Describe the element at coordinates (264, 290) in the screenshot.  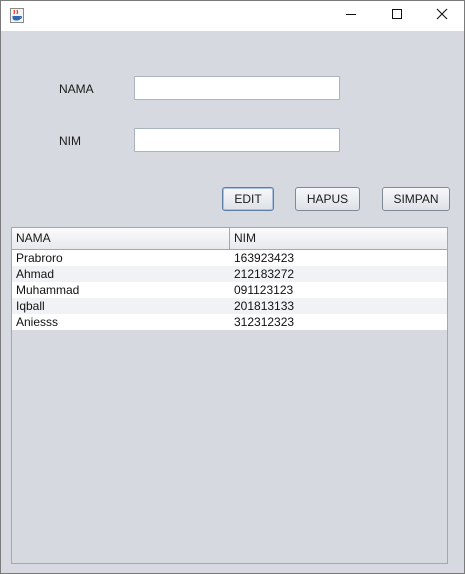
I see `cell-nim: 091123123` at that location.